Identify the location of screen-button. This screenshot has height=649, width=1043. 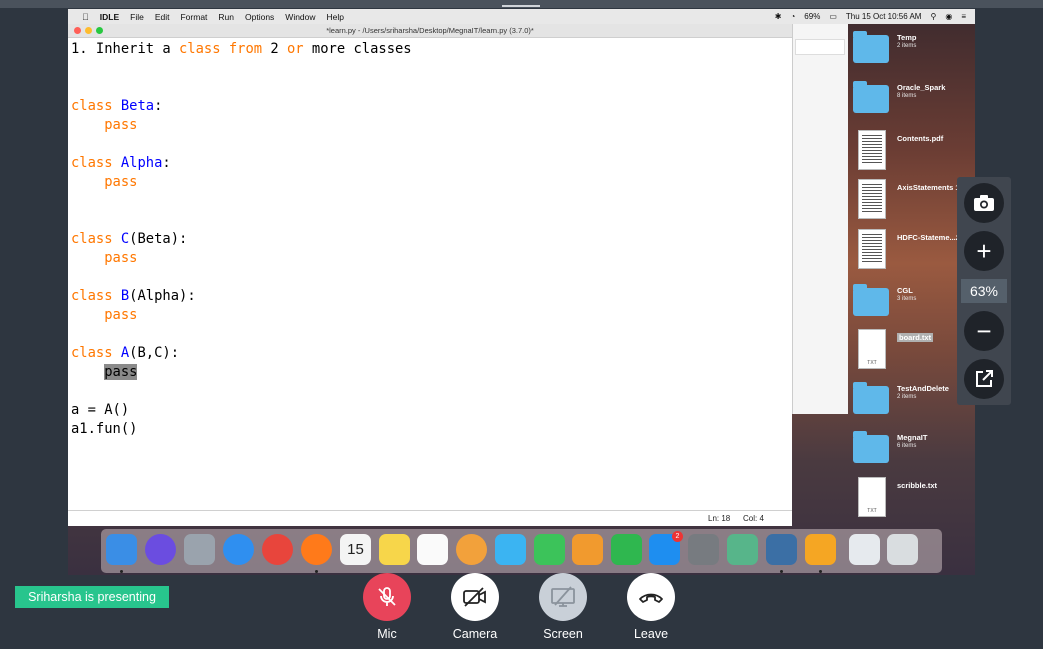
(563, 597).